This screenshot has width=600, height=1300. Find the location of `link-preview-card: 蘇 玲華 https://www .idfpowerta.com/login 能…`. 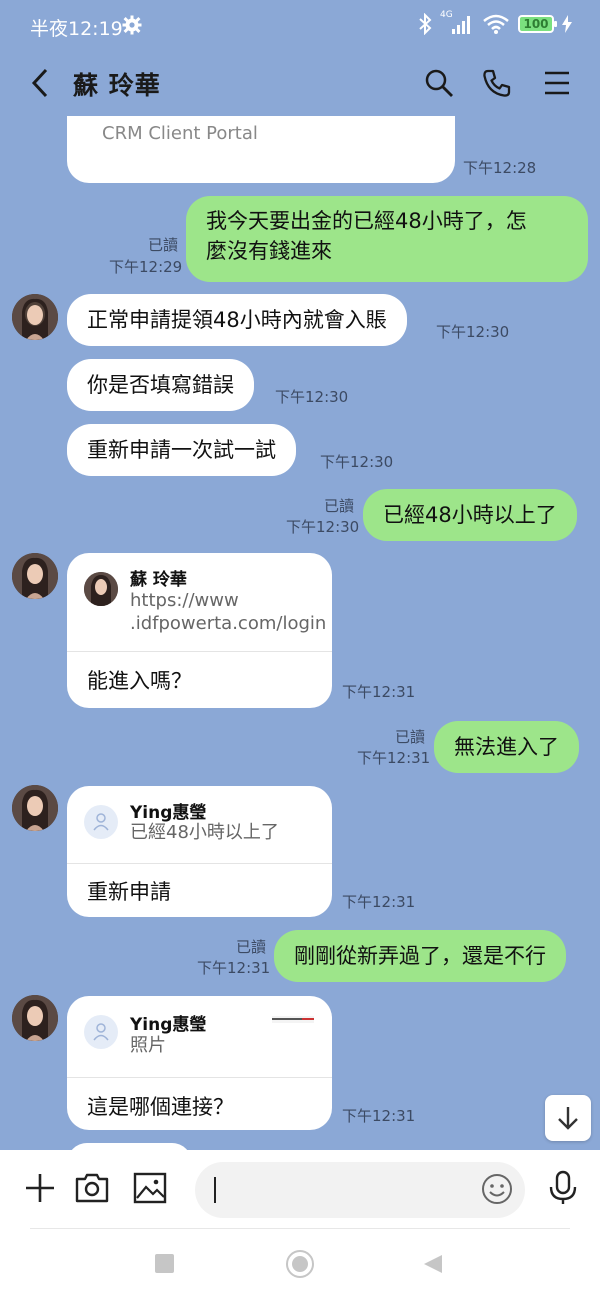

link-preview-card: 蘇 玲華 https://www .idfpowerta.com/login 能… is located at coordinates (199, 630).